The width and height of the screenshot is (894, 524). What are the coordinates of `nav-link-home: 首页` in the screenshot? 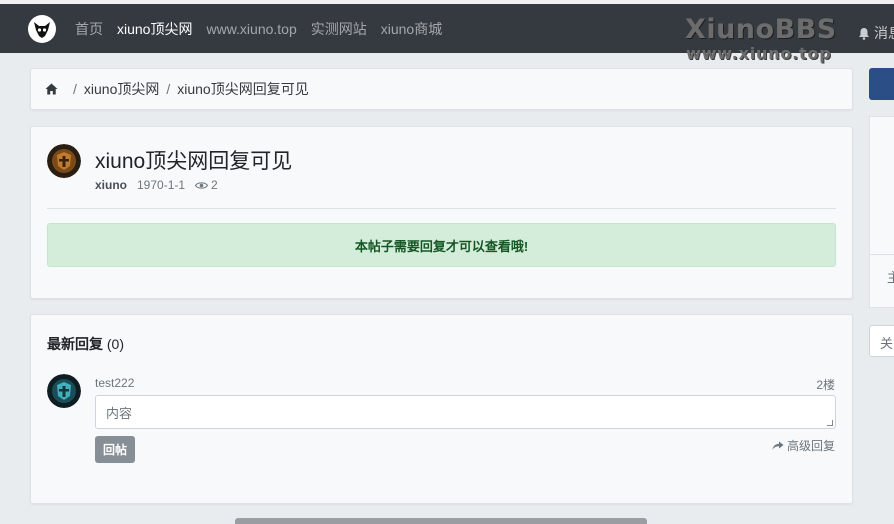 It's located at (89, 29).